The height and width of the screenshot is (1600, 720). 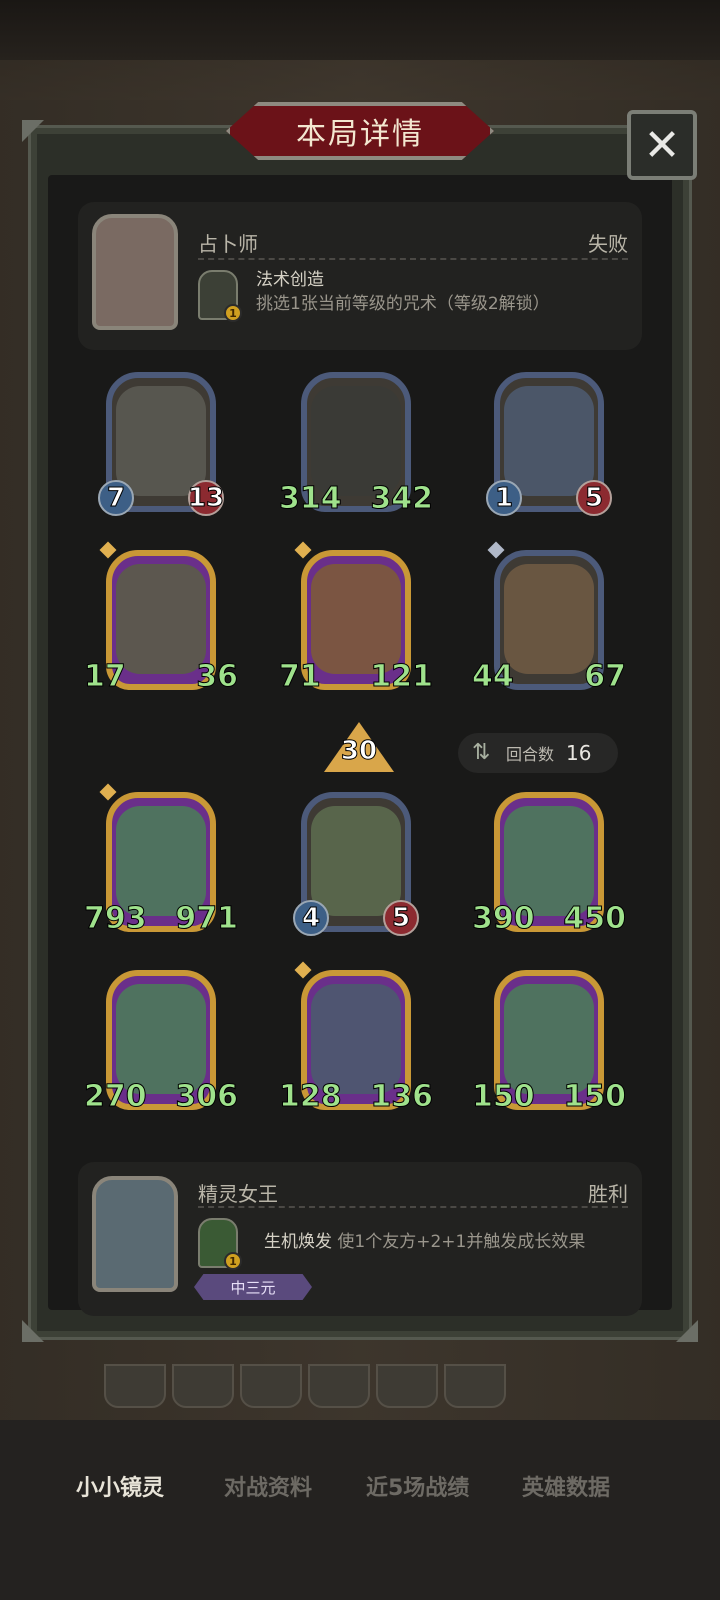 I want to click on health-value: 36, so click(x=217, y=676).